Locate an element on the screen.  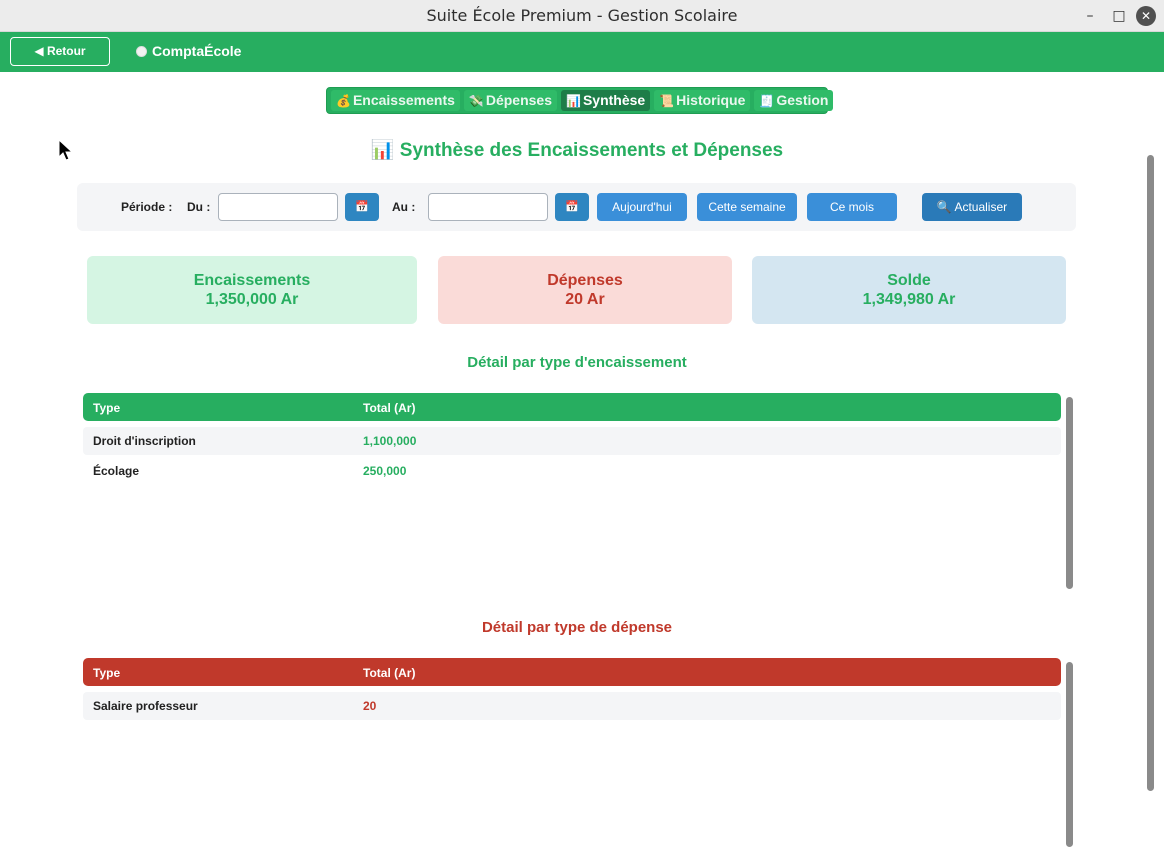
card-value: 20 Ar is located at coordinates (585, 299).